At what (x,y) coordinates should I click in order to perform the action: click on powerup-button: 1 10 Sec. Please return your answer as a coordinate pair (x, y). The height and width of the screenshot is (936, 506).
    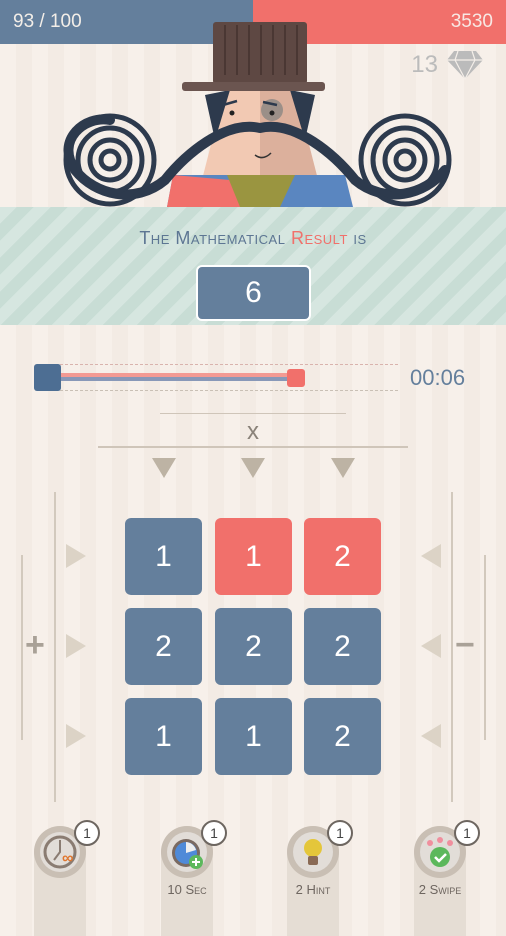
    Looking at the image, I should click on (194, 878).